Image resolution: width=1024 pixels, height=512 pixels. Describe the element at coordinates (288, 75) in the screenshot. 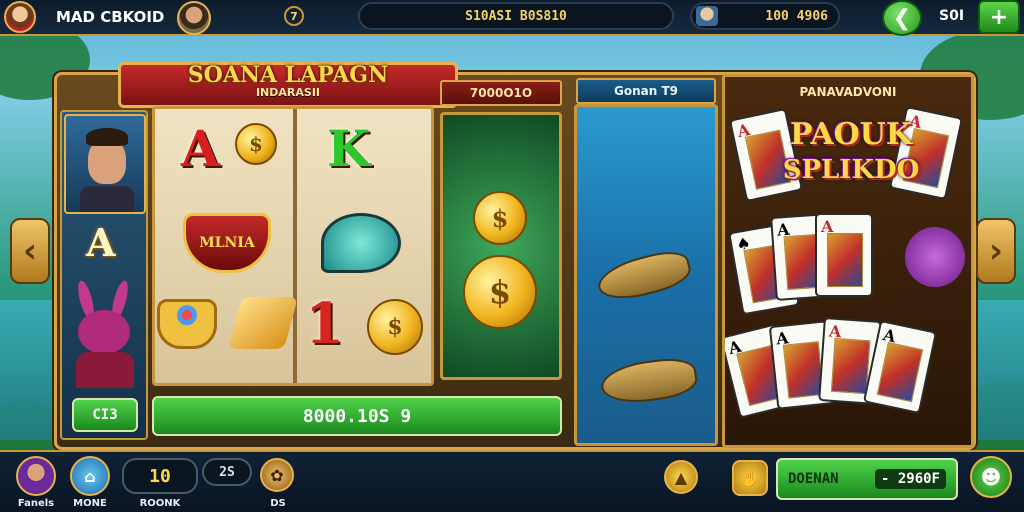

I see `game-title: SOANA LAPAGN` at that location.